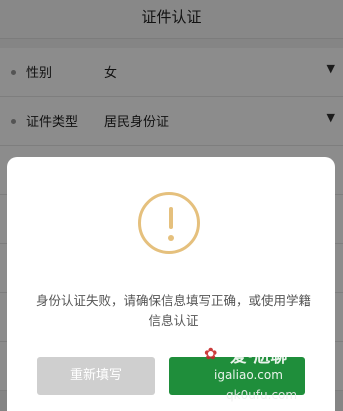 This screenshot has height=411, width=343. Describe the element at coordinates (171, 218) in the screenshot. I see `warning-bar` at that location.